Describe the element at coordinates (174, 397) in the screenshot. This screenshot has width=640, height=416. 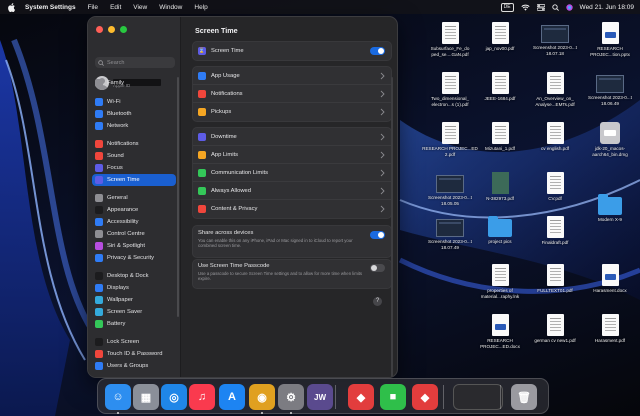
I see `dock-safari-icon: ◎` at that location.